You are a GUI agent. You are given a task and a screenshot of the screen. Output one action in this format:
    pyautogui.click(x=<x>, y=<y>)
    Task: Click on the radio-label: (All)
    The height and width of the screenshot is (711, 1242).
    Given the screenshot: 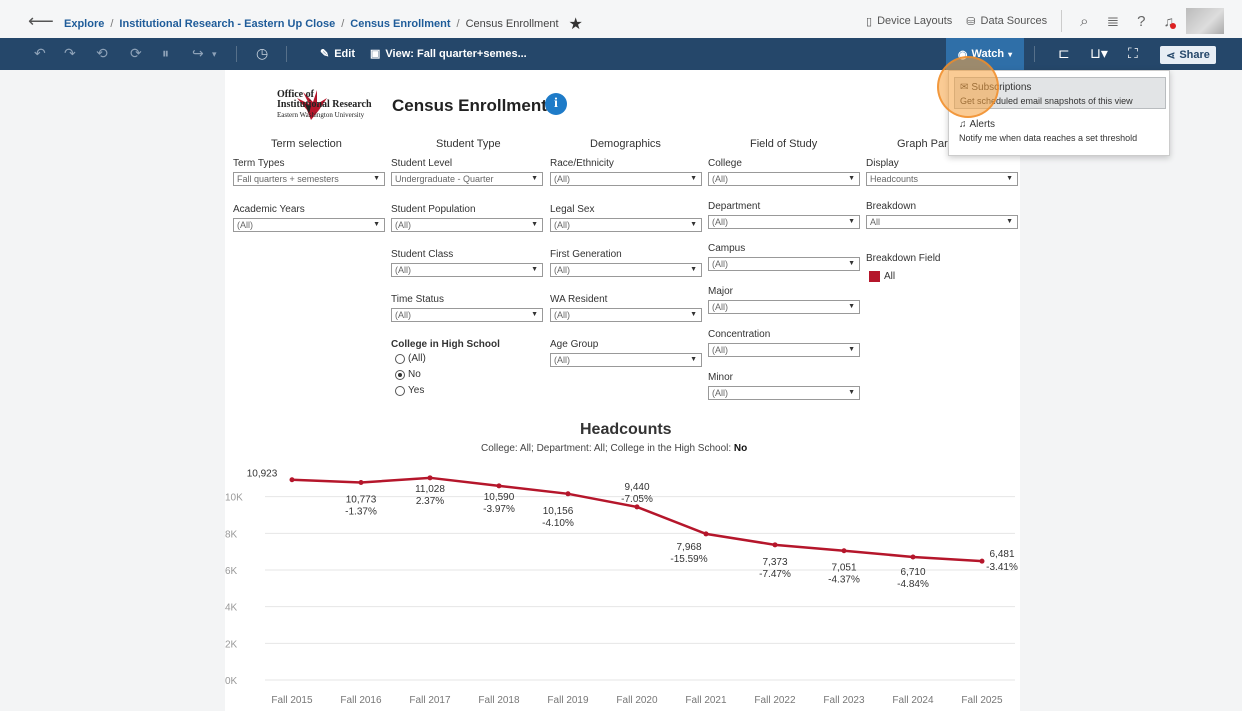 What is the action you would take?
    pyautogui.click(x=417, y=358)
    